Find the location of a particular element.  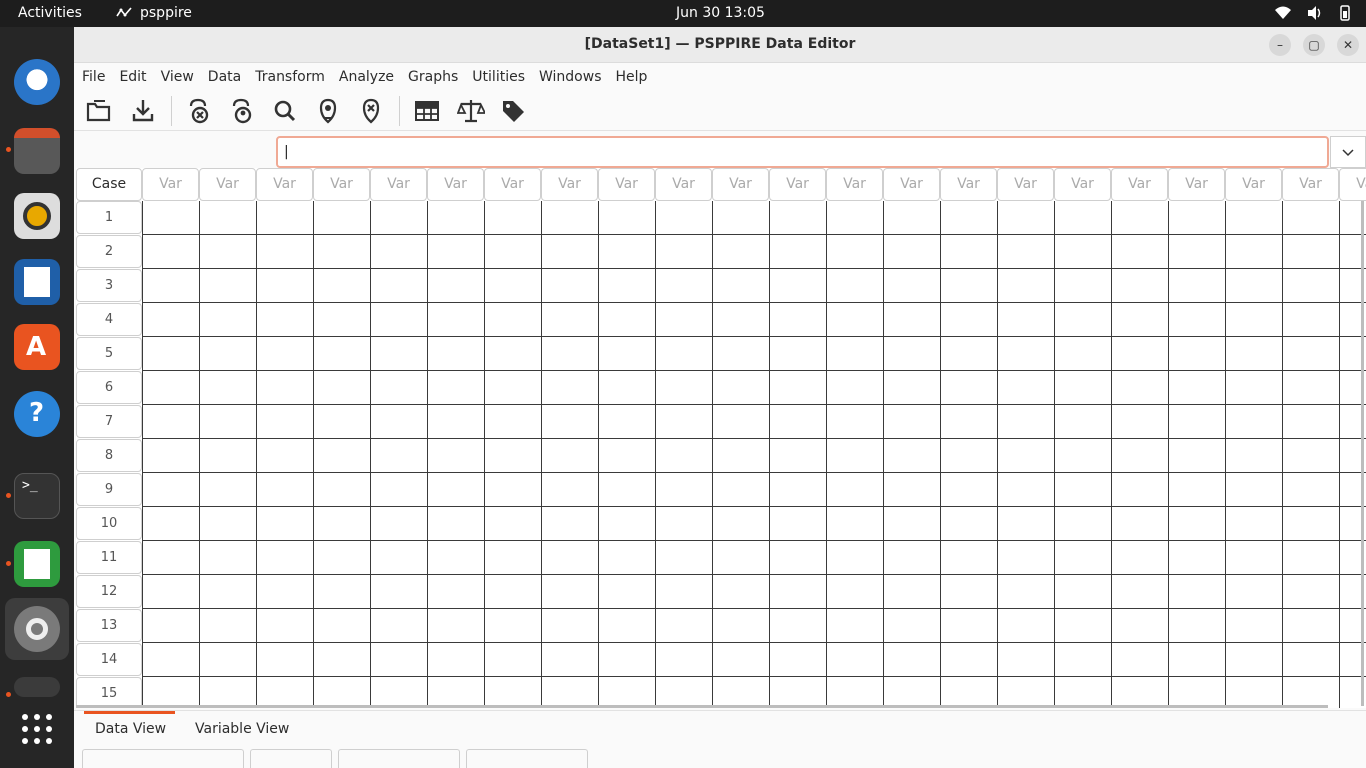

menu-windows: Windows is located at coordinates (570, 77).